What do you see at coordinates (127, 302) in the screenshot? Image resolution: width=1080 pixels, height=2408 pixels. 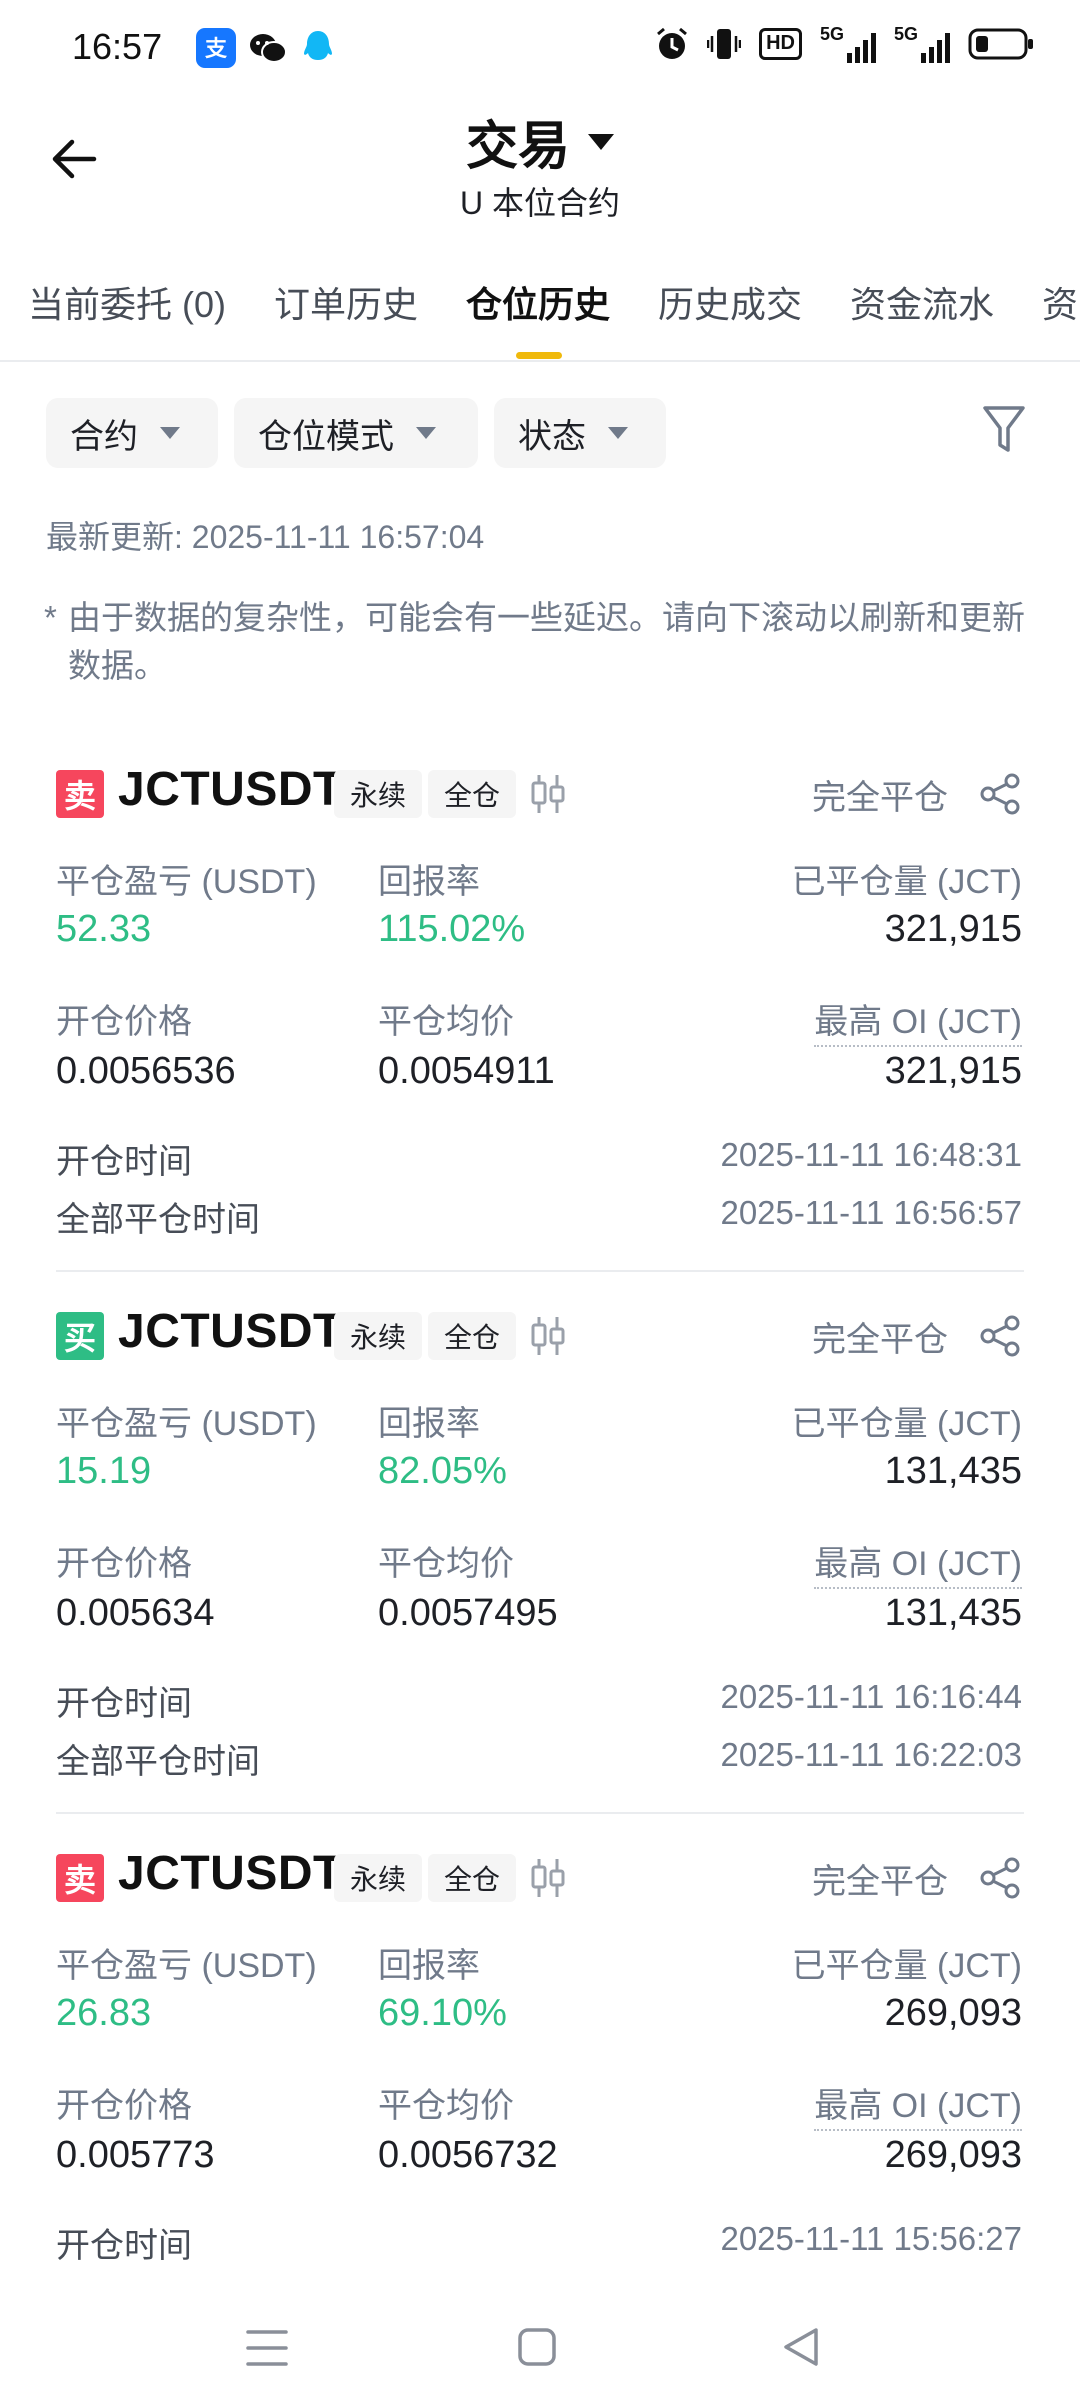 I see `tab-open-orders: 当前委托 (0)` at bounding box center [127, 302].